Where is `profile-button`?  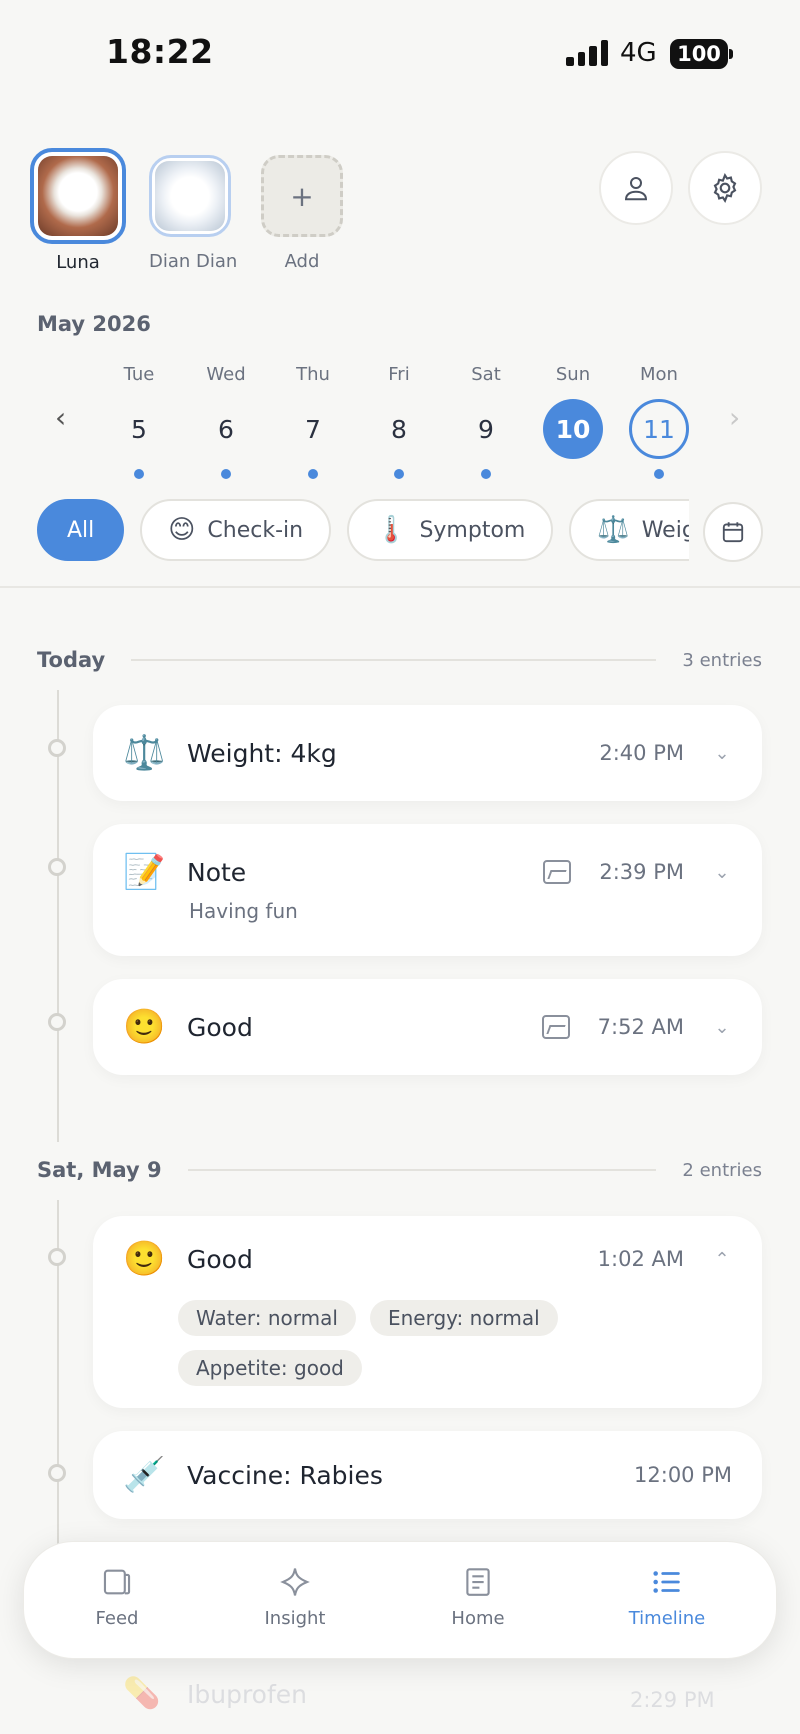 profile-button is located at coordinates (636, 188).